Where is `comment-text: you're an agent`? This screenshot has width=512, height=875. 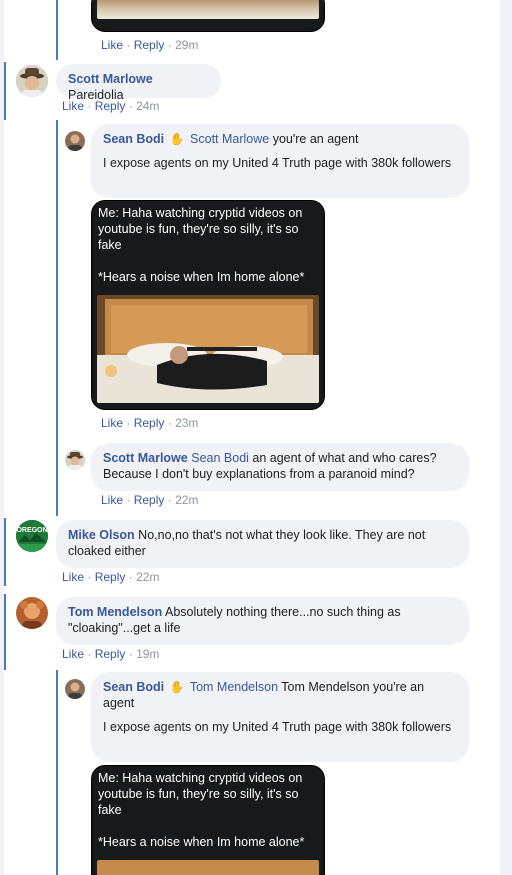
comment-text: you're an agent is located at coordinates (314, 139).